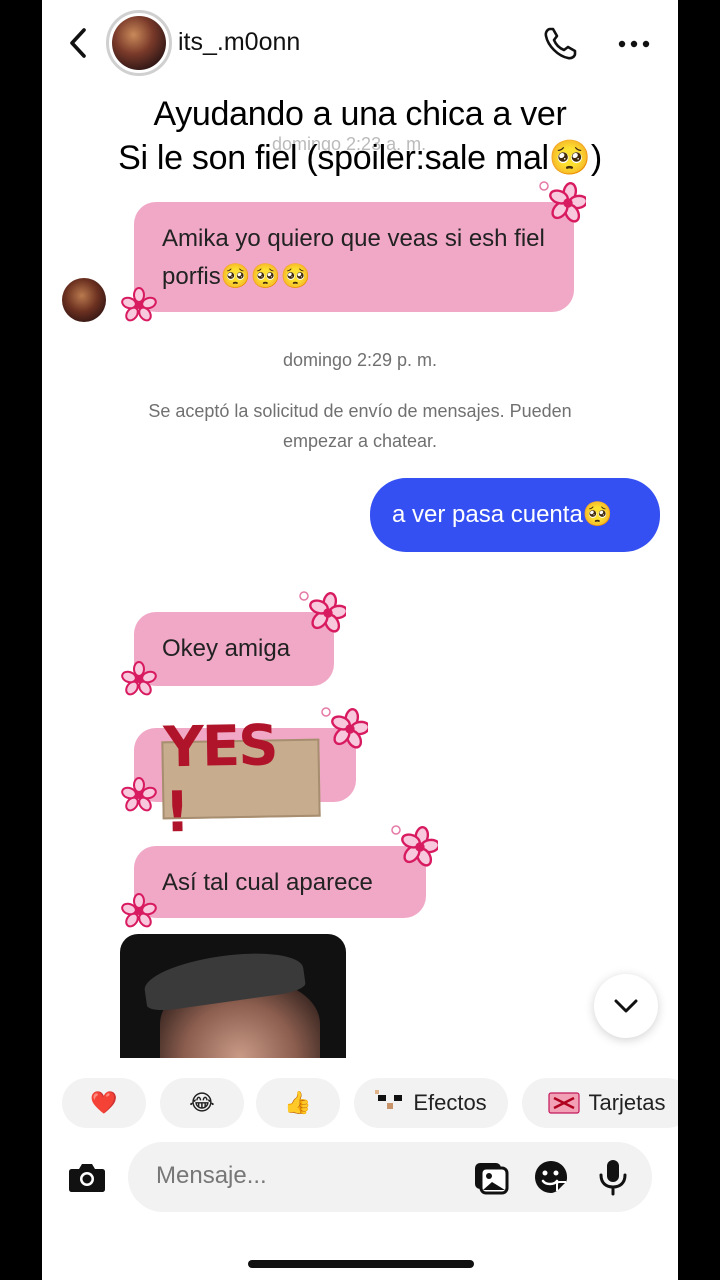  I want to click on effects-face-icon, so click(389, 1099).